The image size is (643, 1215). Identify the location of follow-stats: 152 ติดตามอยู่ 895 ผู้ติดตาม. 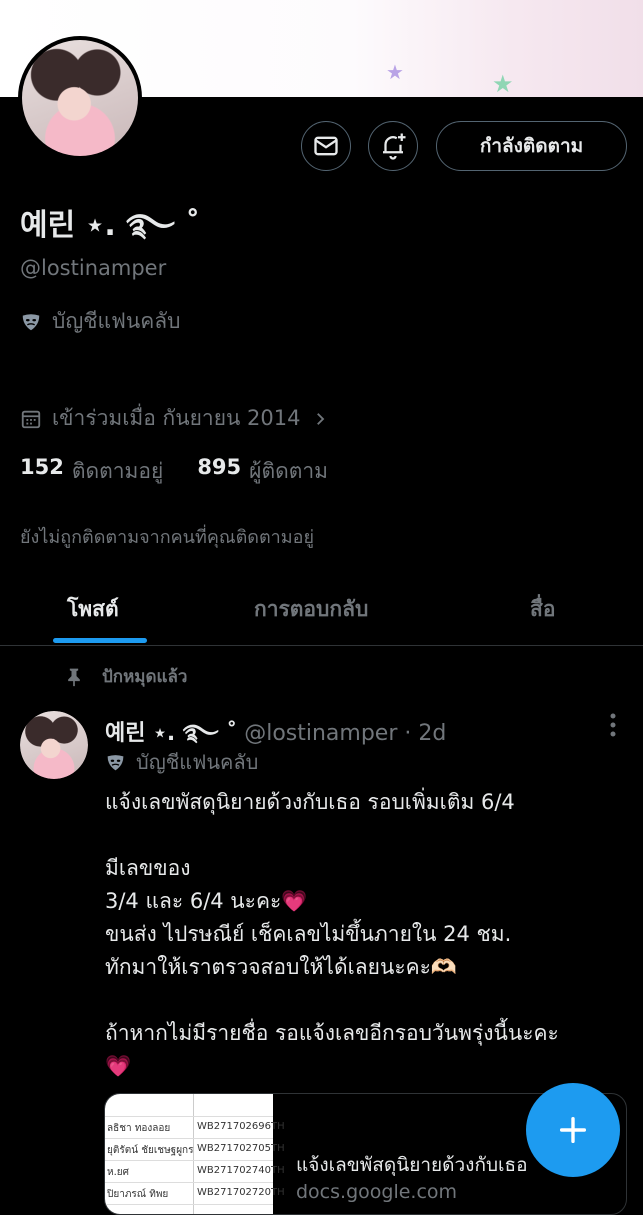
(174, 471).